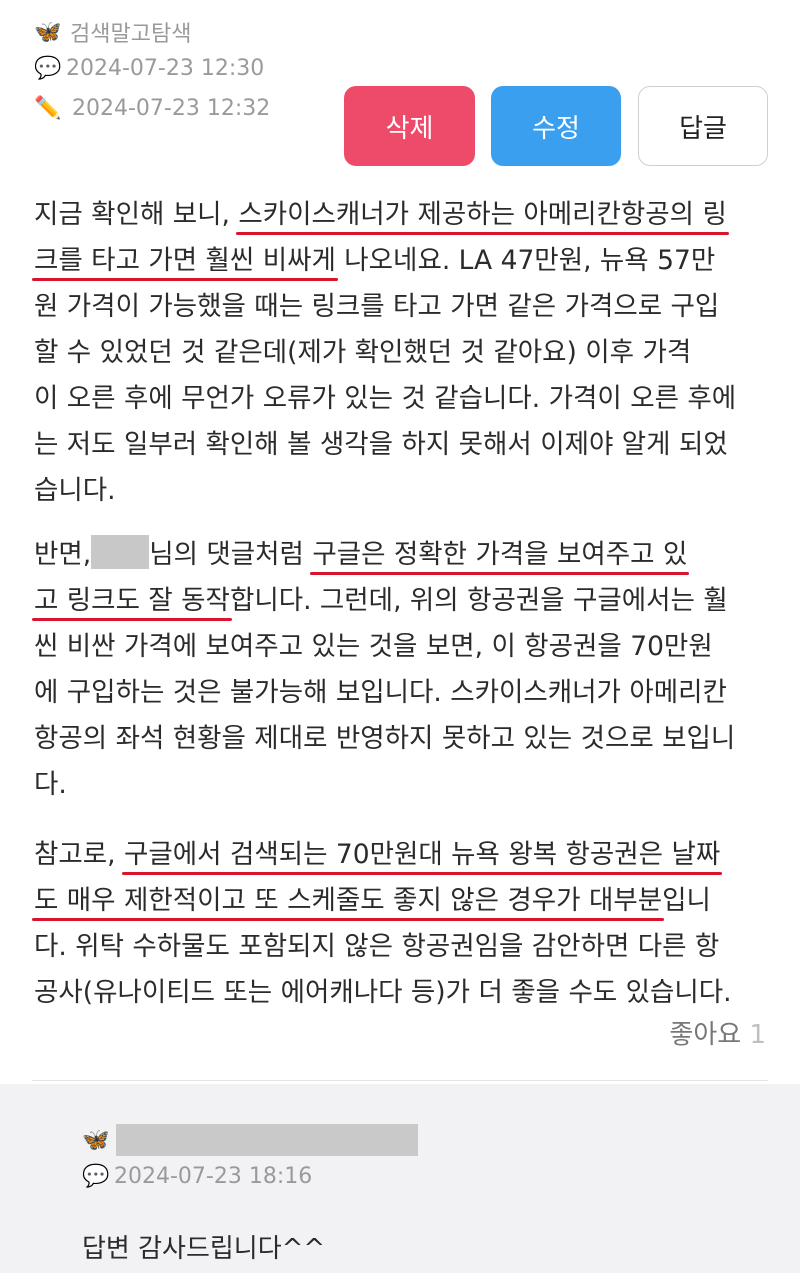  I want to click on text-line: 크를 타고 가면 훨씬 비싸게 나오네요. LA 47만원, 뉴욕 57만, so click(375, 260).